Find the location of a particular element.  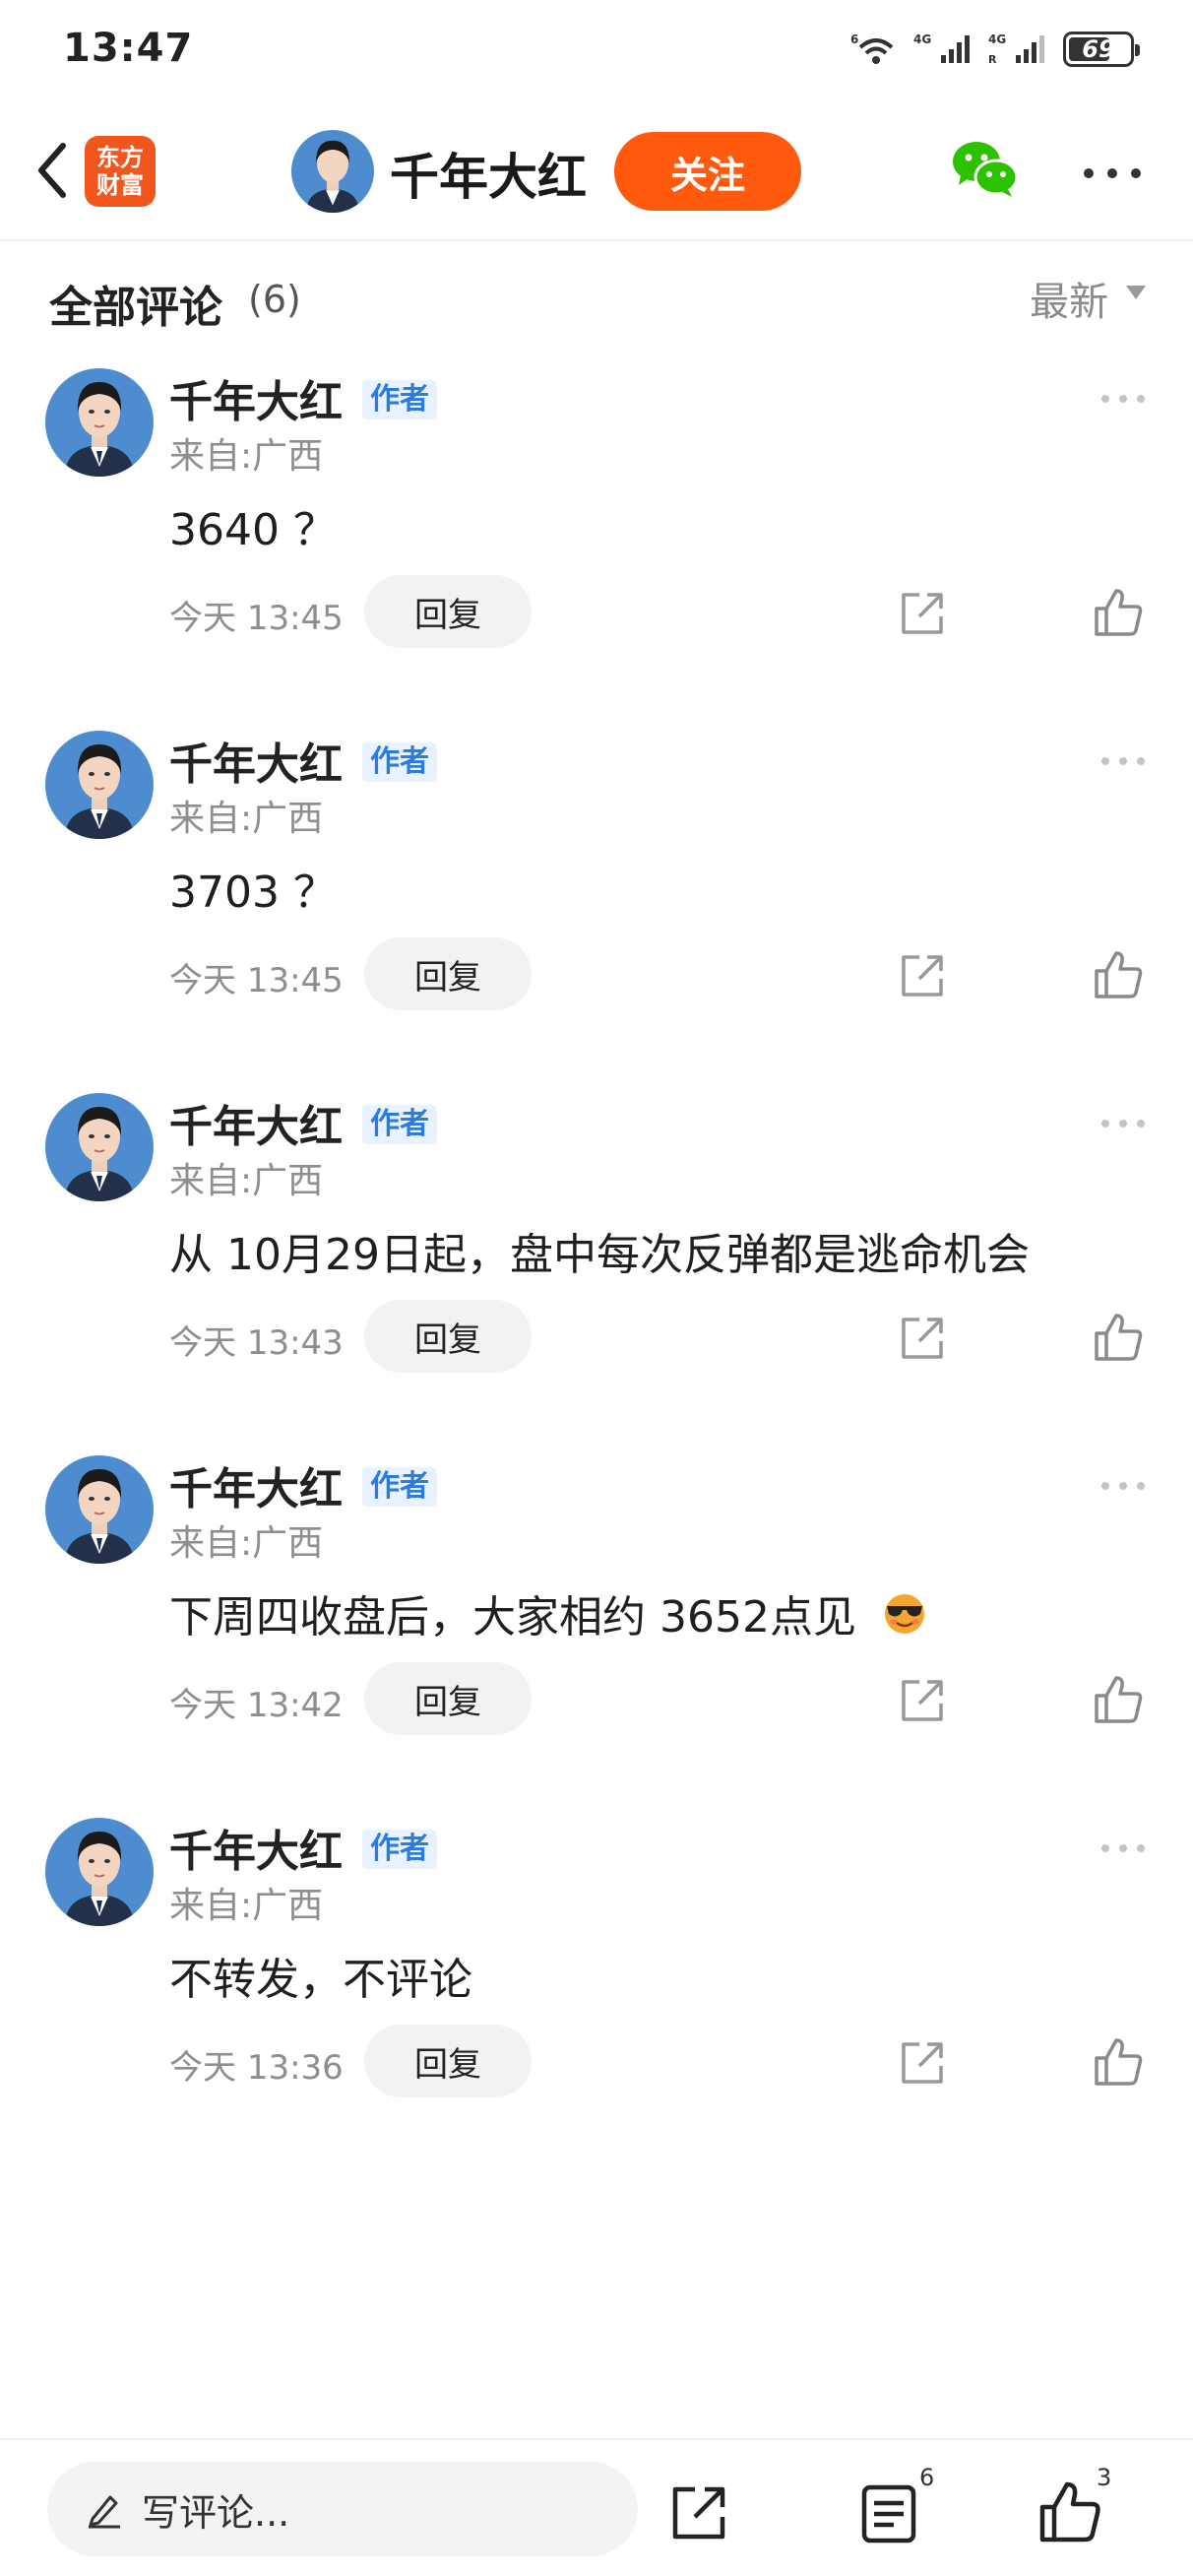

top-header: 东方 财富 千年大红 关注 is located at coordinates (596, 171).